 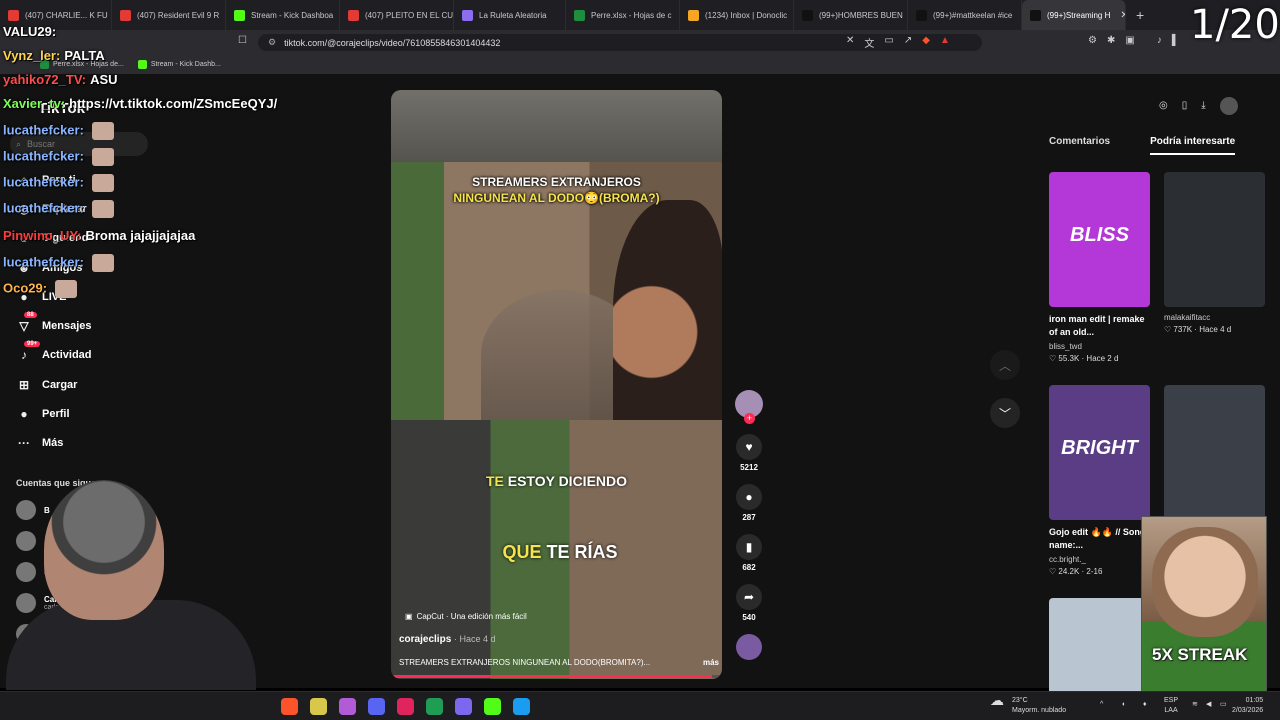 I want to click on browser-tab: (99+)HOMBRES BUEN, so click(x=851, y=15).